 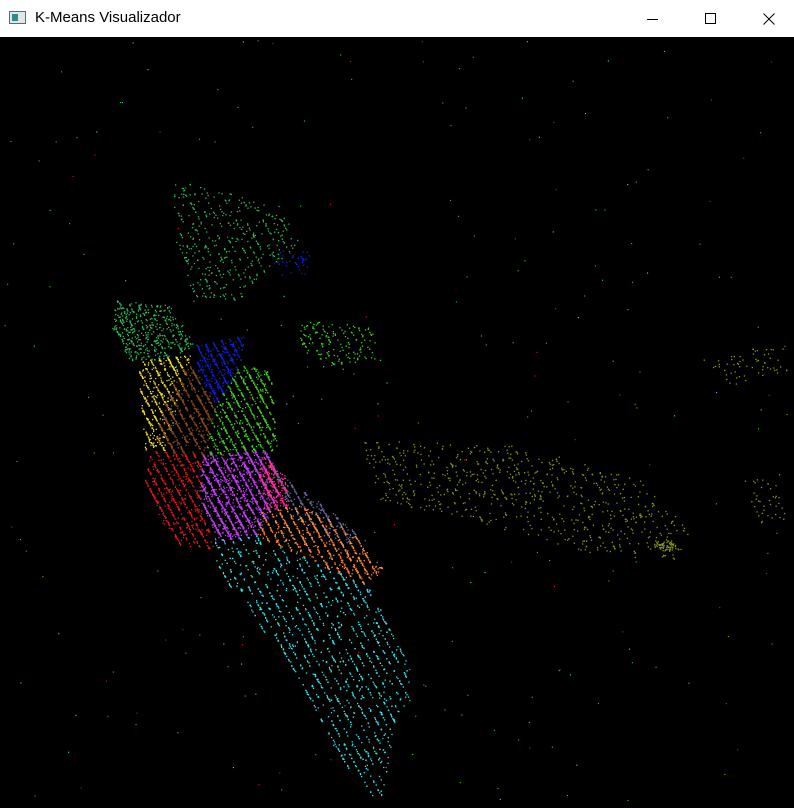 I want to click on cluster-cyan, so click(x=313, y=666).